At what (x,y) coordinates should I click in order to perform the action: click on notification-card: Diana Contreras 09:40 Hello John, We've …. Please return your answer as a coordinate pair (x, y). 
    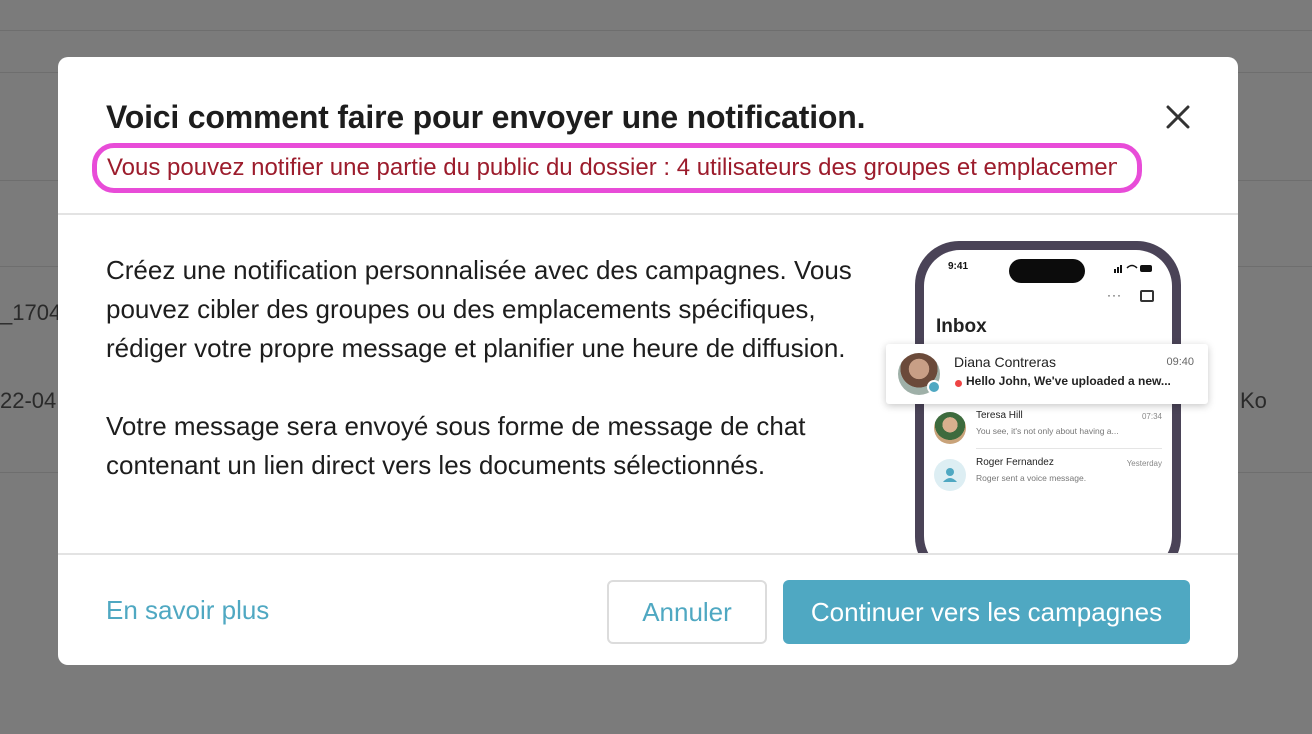
    Looking at the image, I should click on (1047, 374).